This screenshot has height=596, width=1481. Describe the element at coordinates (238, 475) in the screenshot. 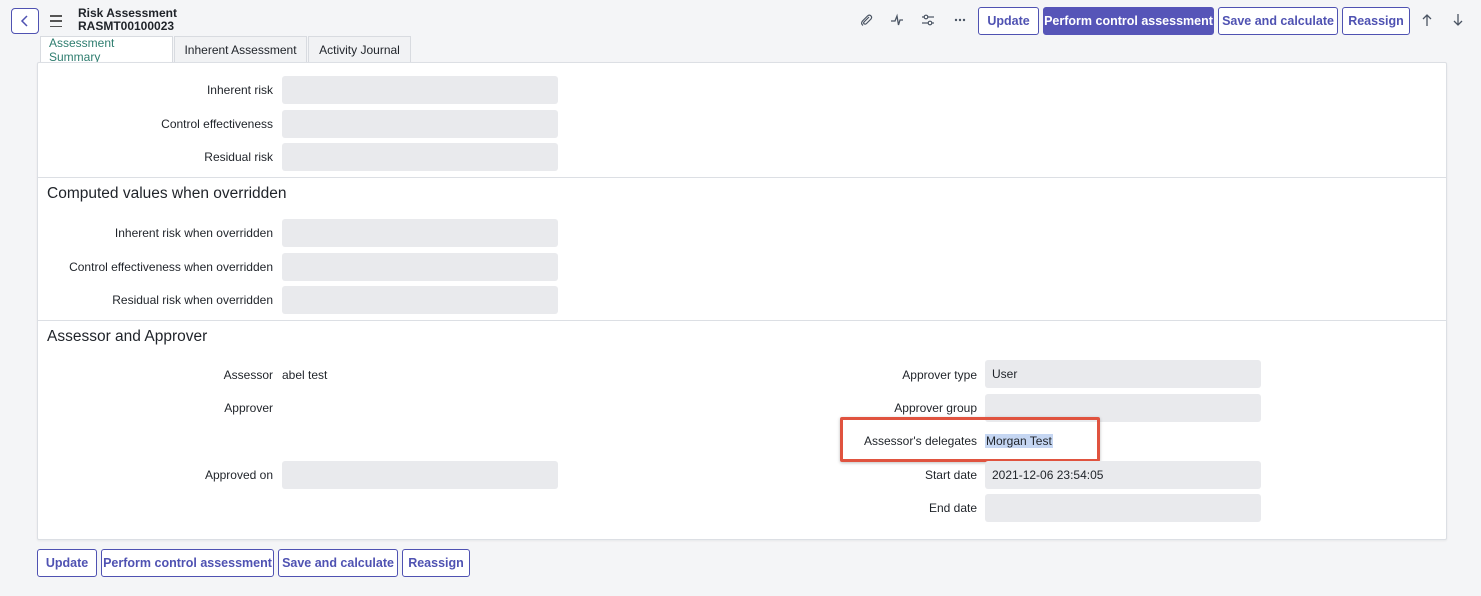

I see `approved-on-label: Approved on` at that location.